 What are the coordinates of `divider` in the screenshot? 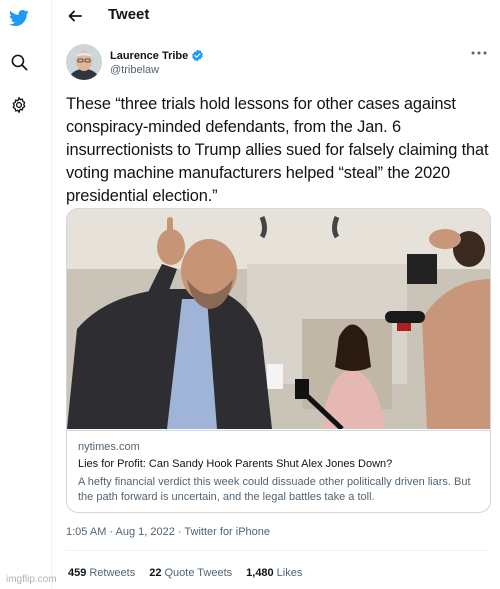 It's located at (278, 550).